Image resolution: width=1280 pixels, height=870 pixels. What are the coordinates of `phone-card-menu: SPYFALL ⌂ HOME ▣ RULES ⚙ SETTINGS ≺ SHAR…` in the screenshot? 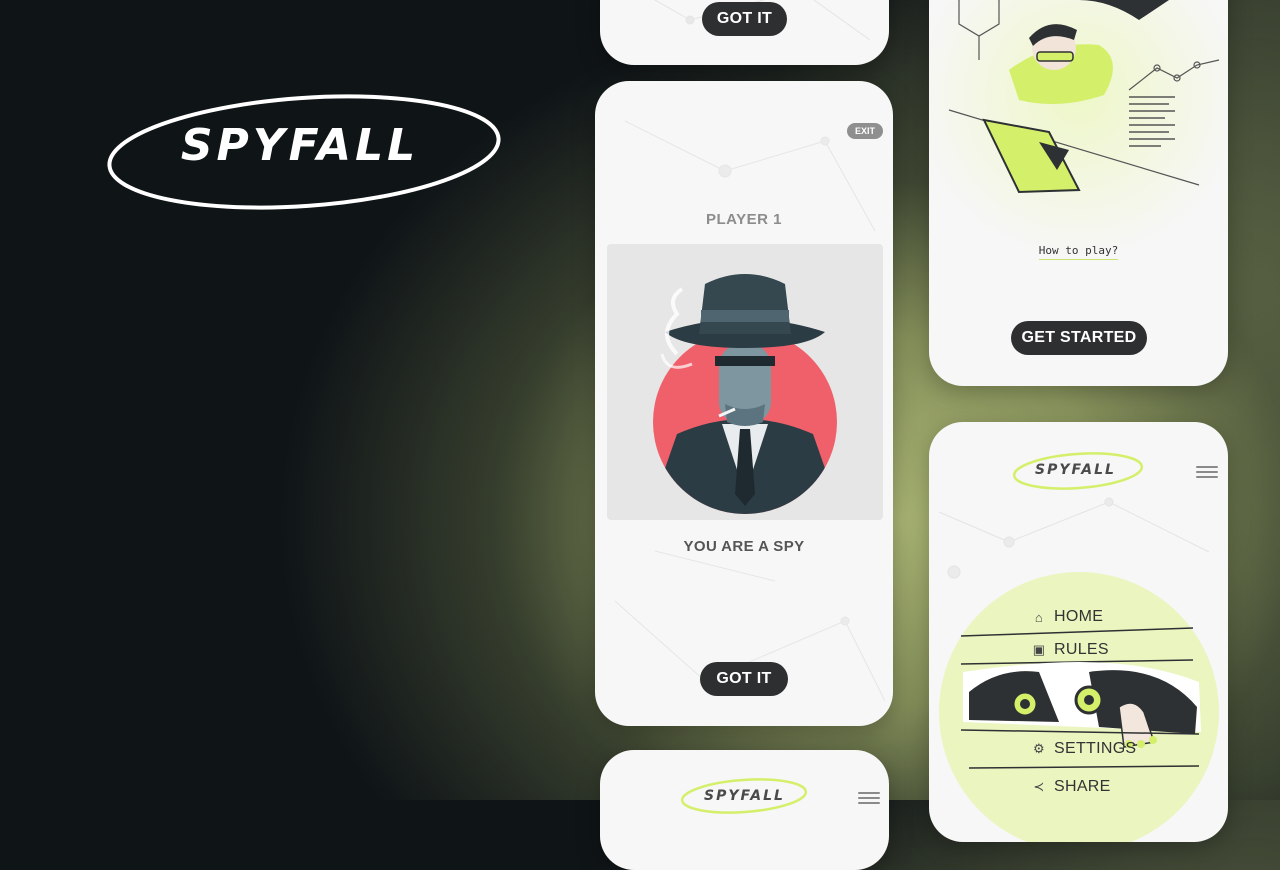 It's located at (1078, 632).